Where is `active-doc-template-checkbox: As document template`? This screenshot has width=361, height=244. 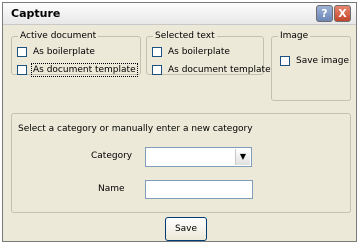
active-doc-template-checkbox: As document template is located at coordinates (77, 70).